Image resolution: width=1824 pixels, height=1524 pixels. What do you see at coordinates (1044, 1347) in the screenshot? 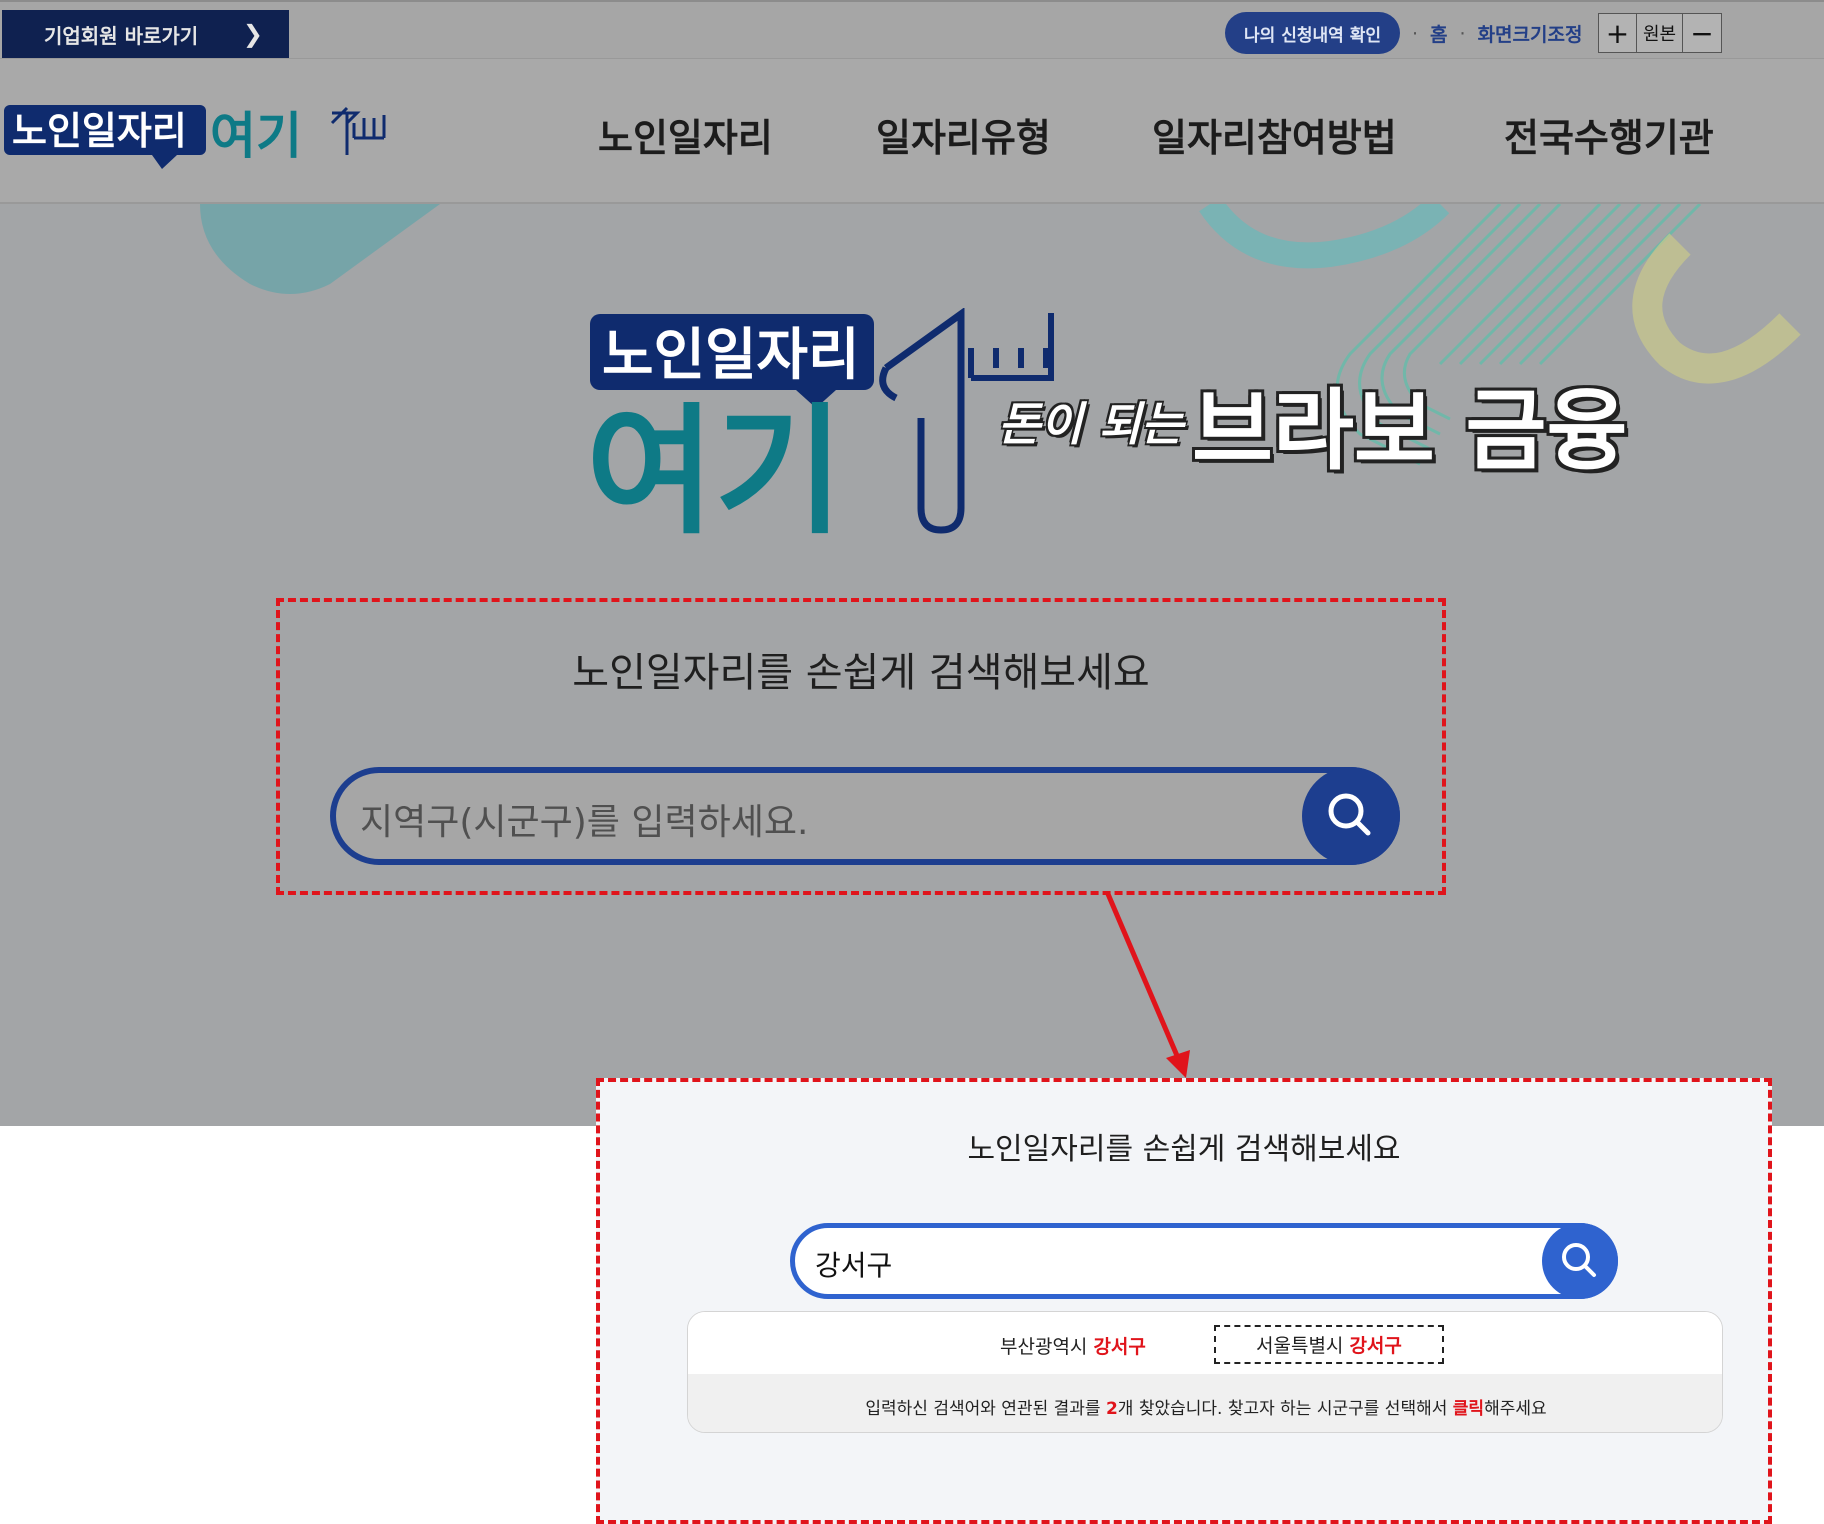
I see `result-prefix: 부산광역시` at bounding box center [1044, 1347].